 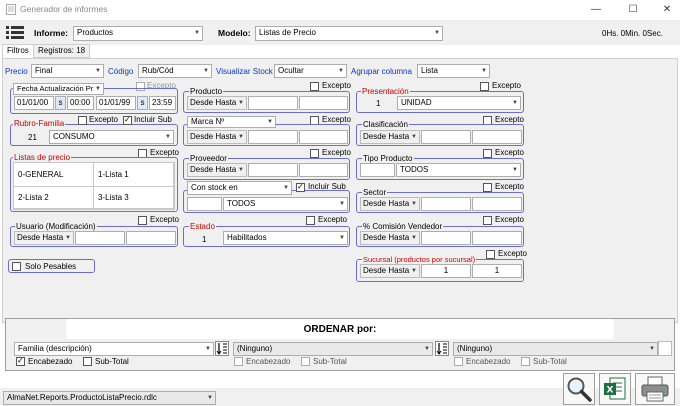 I want to click on tipo-producto-code-input, so click(x=377, y=170).